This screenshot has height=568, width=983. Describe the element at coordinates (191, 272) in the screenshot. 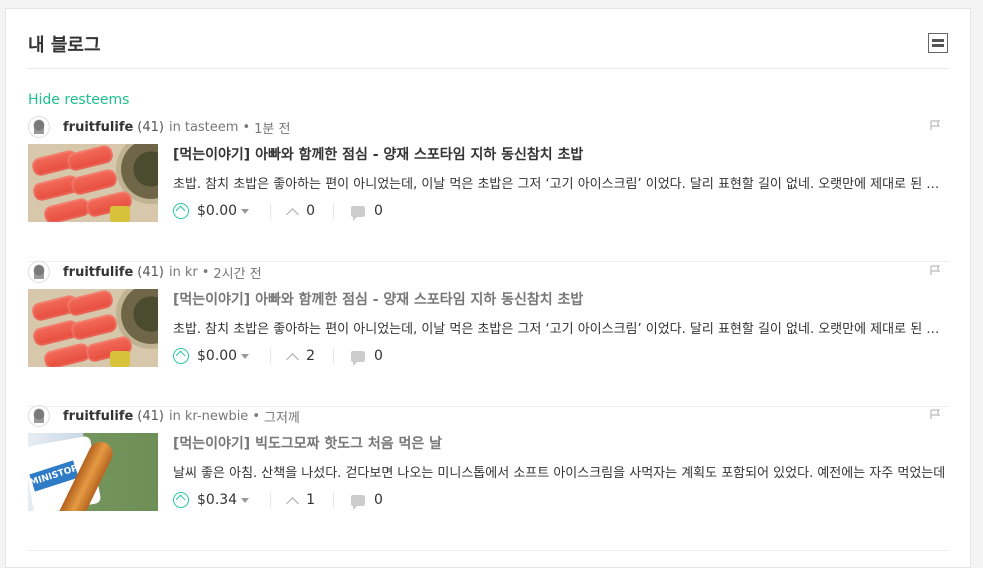

I see `category-link: kr` at that location.